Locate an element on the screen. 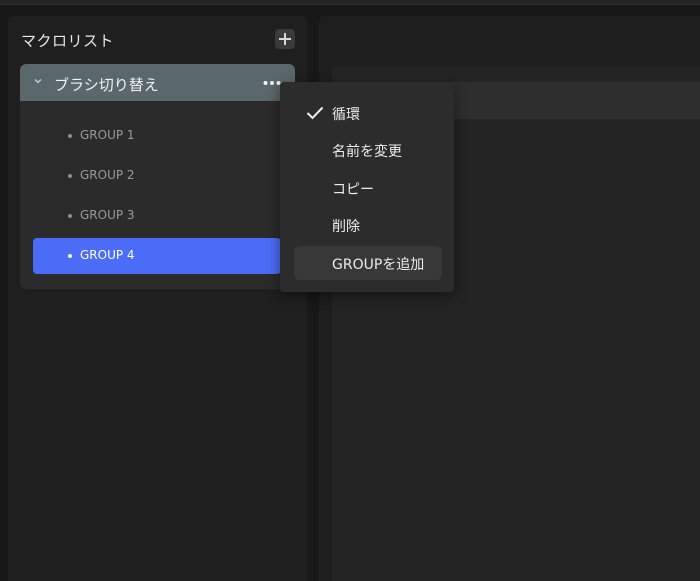 This screenshot has height=581, width=700. macro-header: ブラシ切り替え is located at coordinates (157, 82).